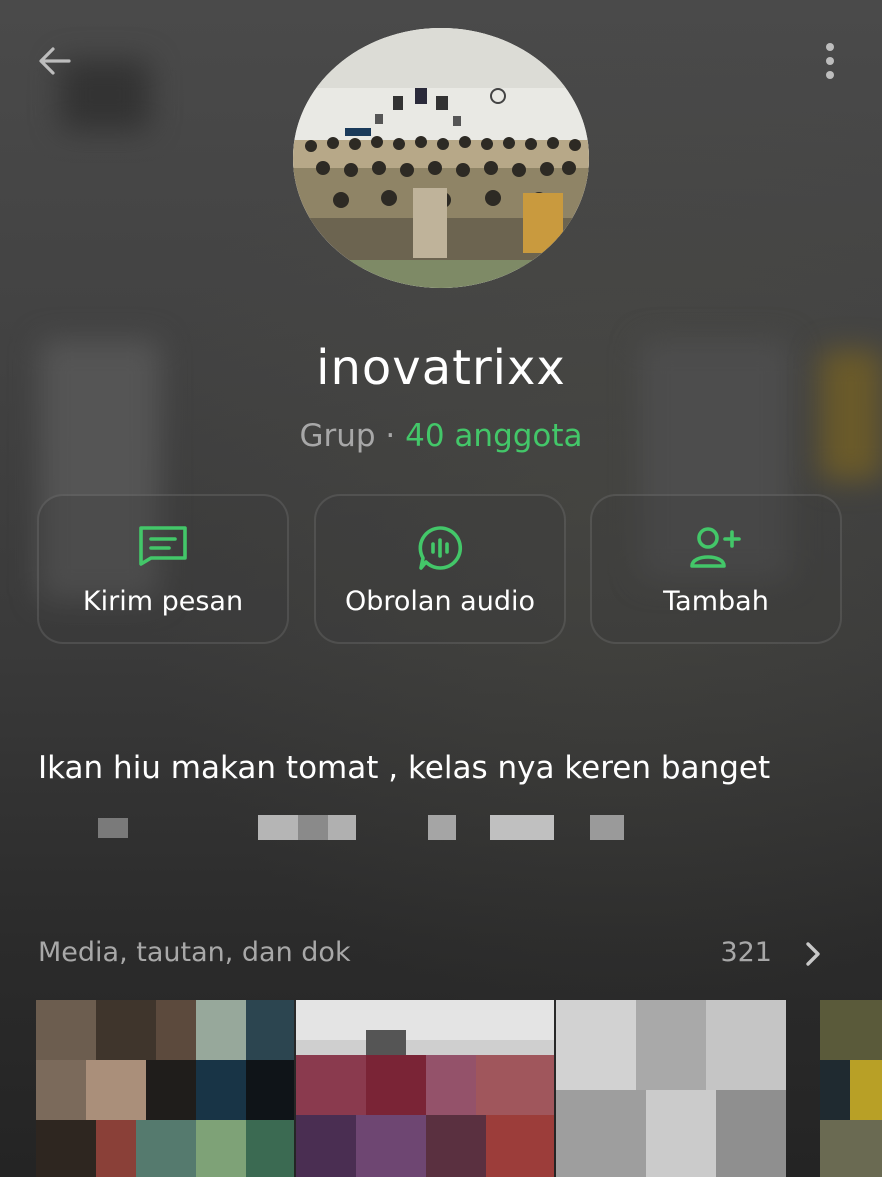  I want to click on add-member-label: Tambah, so click(716, 601).